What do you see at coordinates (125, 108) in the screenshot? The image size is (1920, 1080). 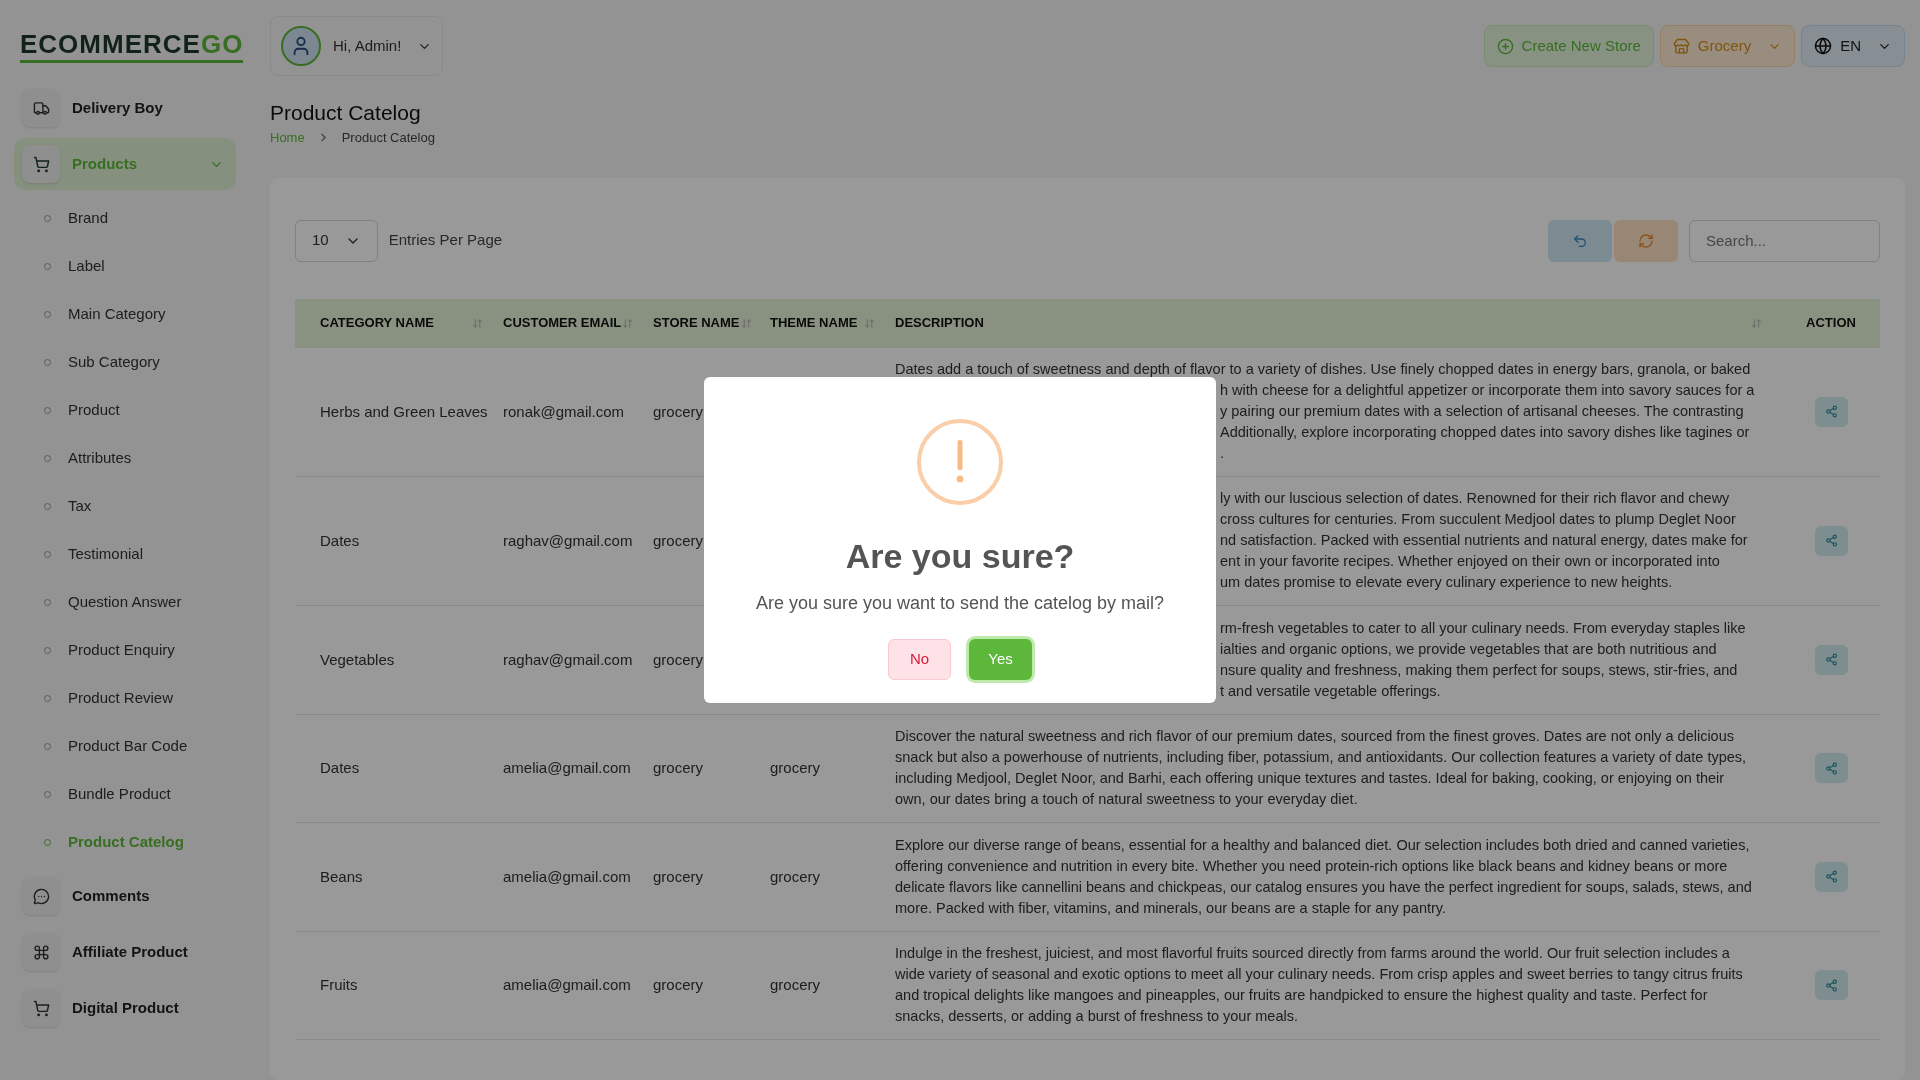 I see `sidebar-item: Delivery Boy` at bounding box center [125, 108].